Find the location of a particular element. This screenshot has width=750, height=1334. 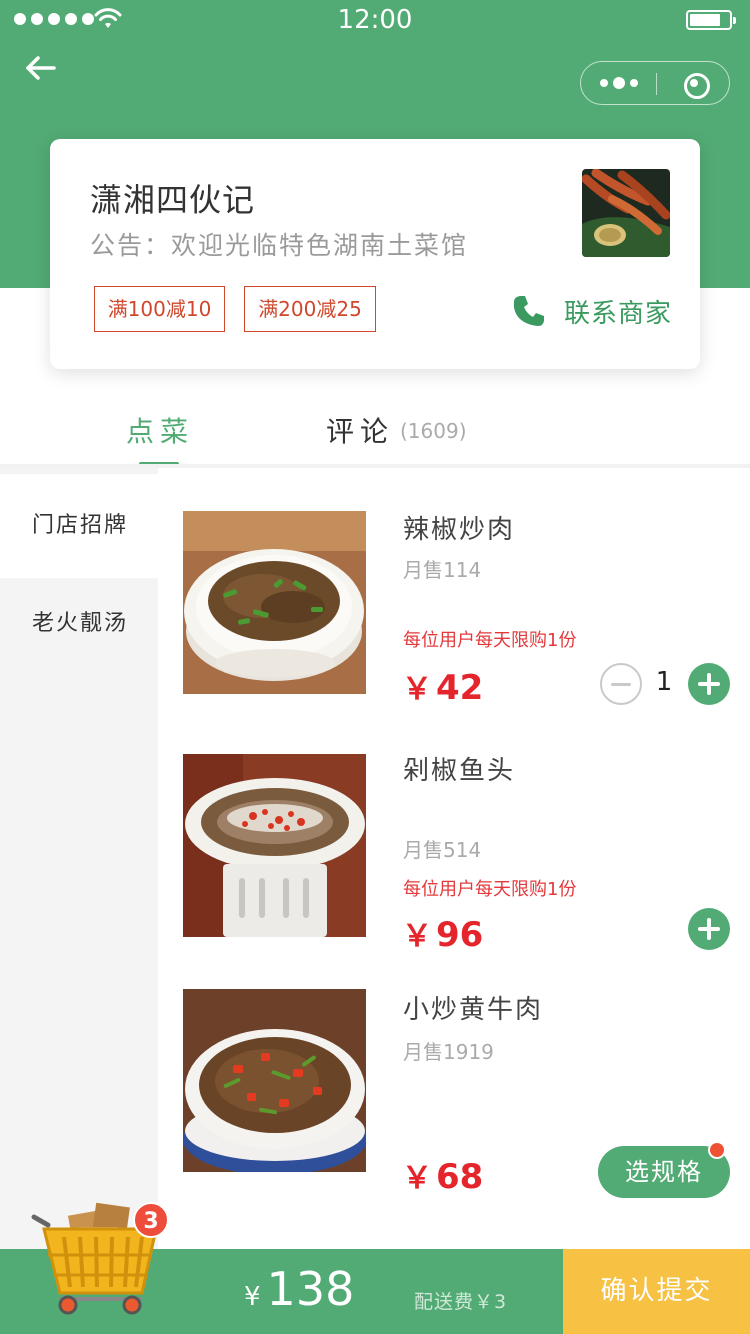

more-icon is located at coordinates (618, 83).